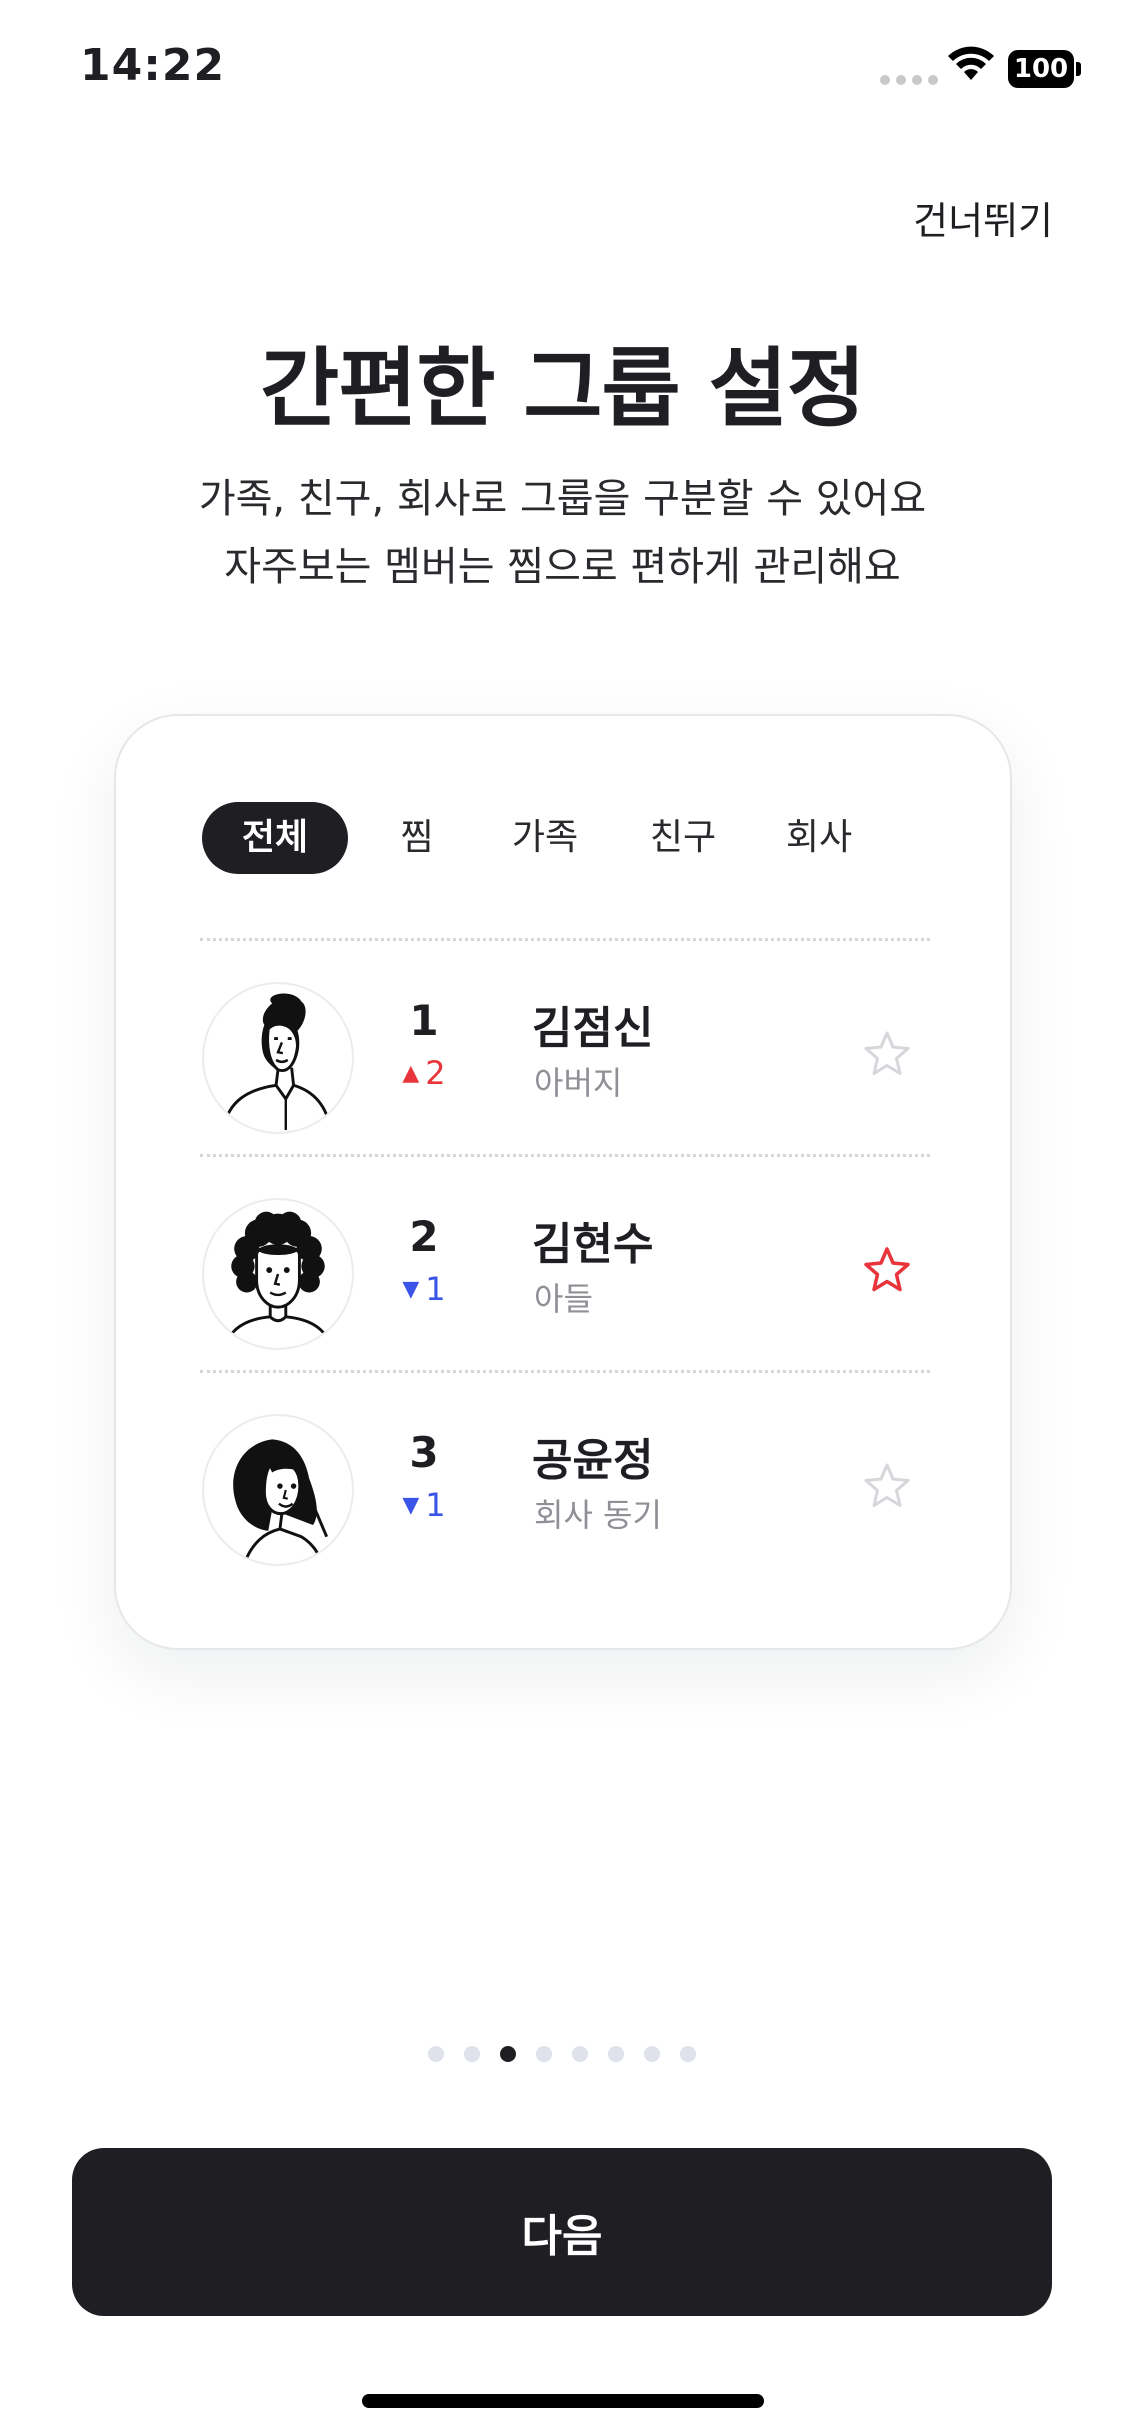 This screenshot has width=1125, height=2436. Describe the element at coordinates (278, 1490) in the screenshot. I see `woman-long-hair-avatar` at that location.